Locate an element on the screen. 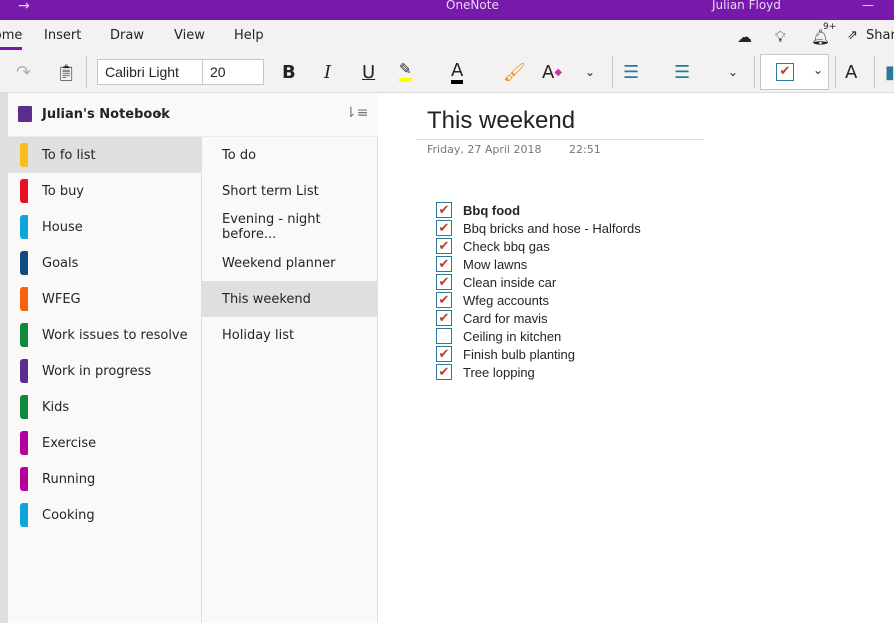 The width and height of the screenshot is (894, 623). section-item: Work issues to resolve is located at coordinates (104, 335).